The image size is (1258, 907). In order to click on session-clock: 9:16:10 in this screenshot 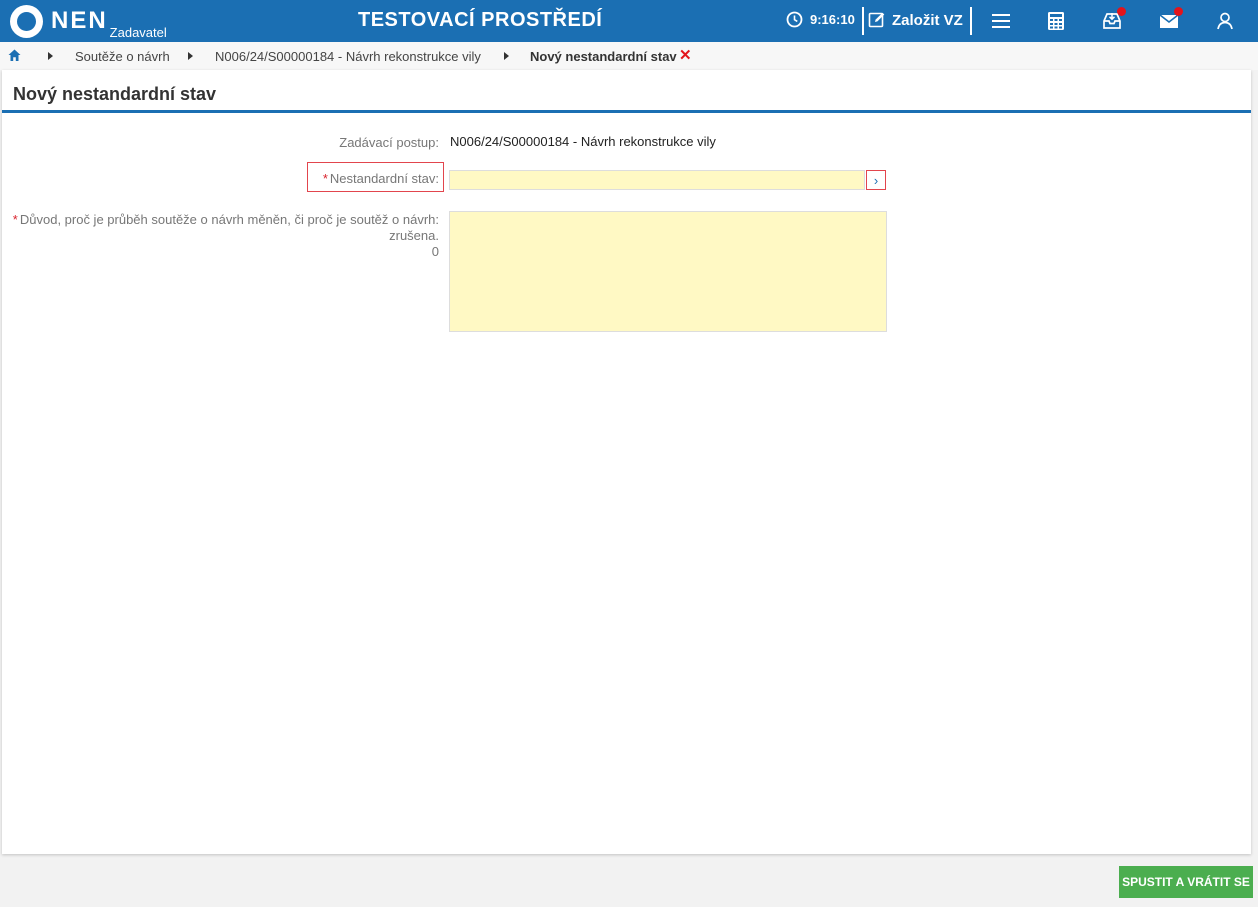, I will do `click(820, 19)`.